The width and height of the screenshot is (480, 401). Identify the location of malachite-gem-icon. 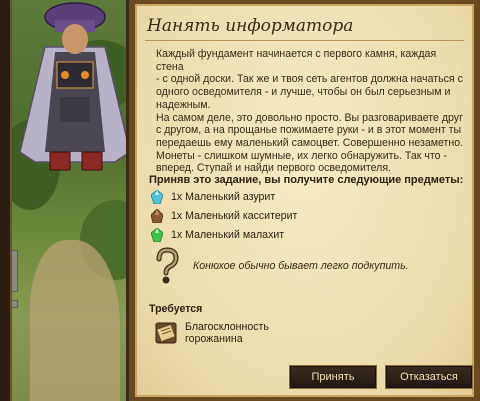
(157, 235).